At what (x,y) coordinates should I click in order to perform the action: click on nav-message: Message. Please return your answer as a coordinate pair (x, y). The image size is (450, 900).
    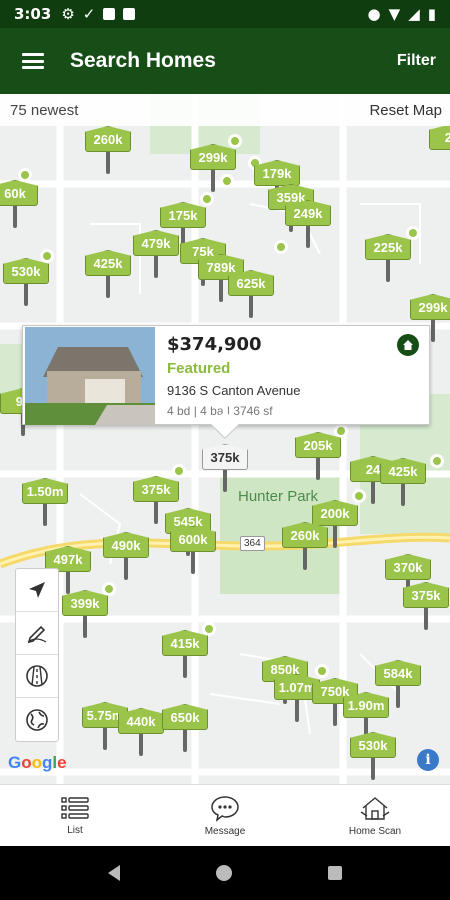
    Looking at the image, I should click on (225, 815).